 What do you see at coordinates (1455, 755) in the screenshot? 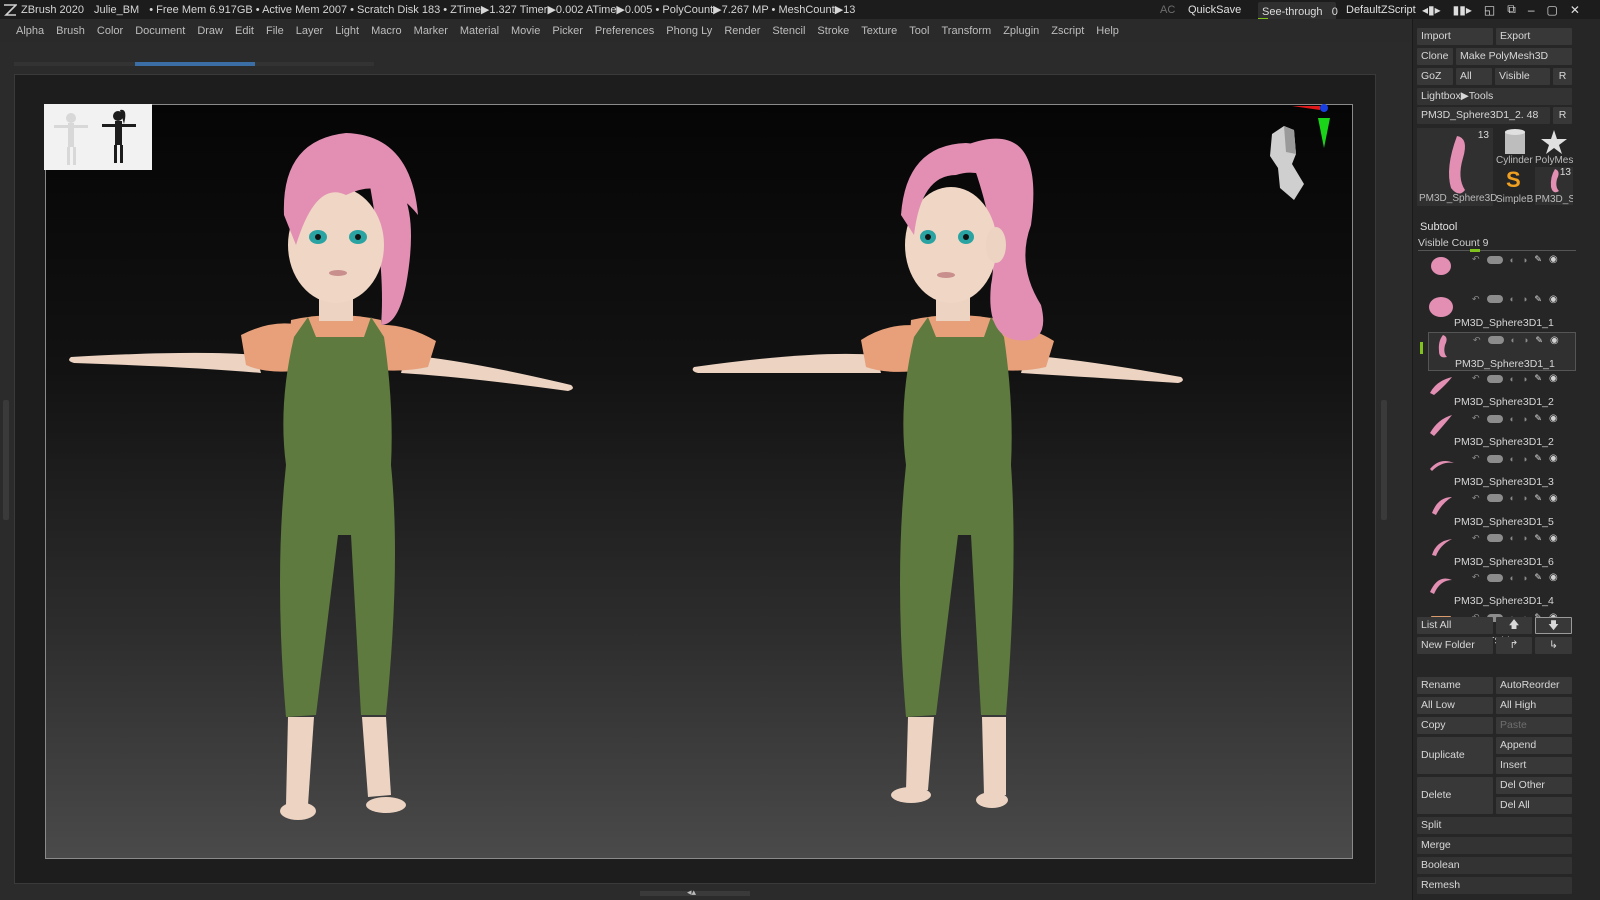
I see `duplicate-button: Duplicate` at bounding box center [1455, 755].